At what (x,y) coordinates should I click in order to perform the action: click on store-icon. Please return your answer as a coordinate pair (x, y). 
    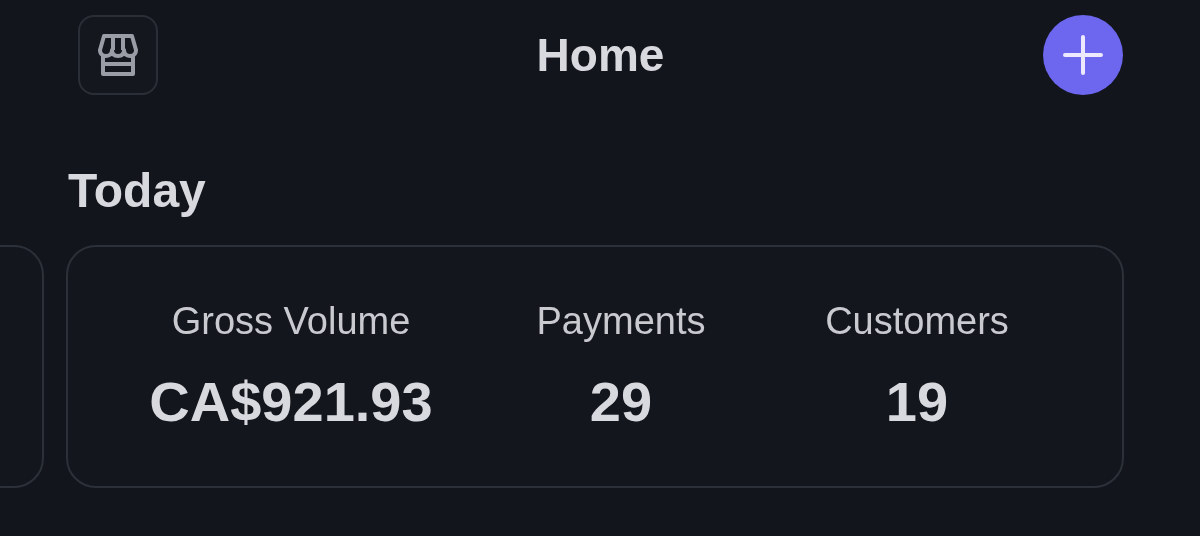
    Looking at the image, I should click on (118, 55).